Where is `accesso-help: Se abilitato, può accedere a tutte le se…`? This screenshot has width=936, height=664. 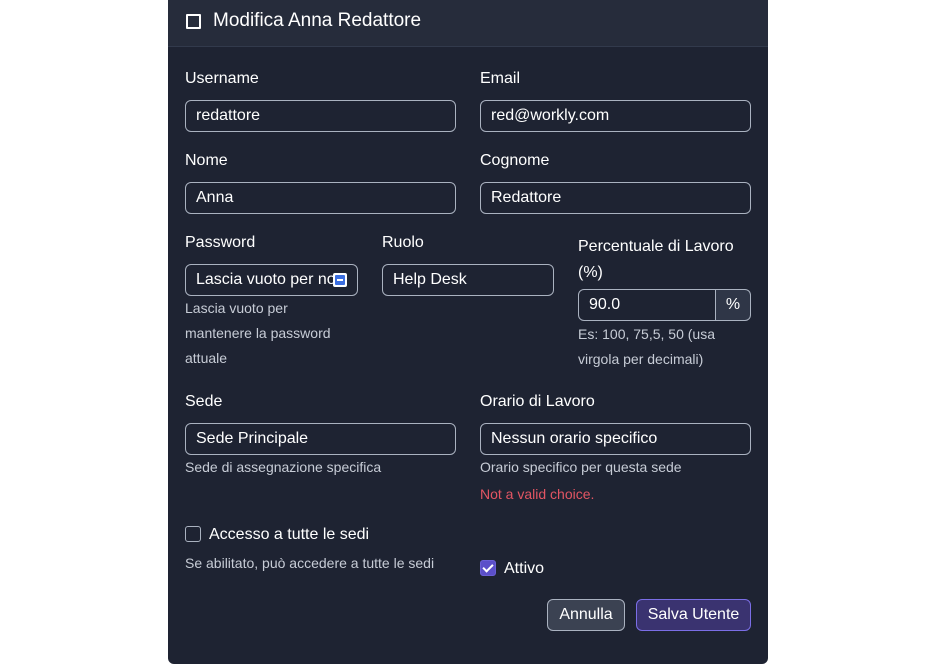 accesso-help: Se abilitato, può accedere a tutte le se… is located at coordinates (310, 563).